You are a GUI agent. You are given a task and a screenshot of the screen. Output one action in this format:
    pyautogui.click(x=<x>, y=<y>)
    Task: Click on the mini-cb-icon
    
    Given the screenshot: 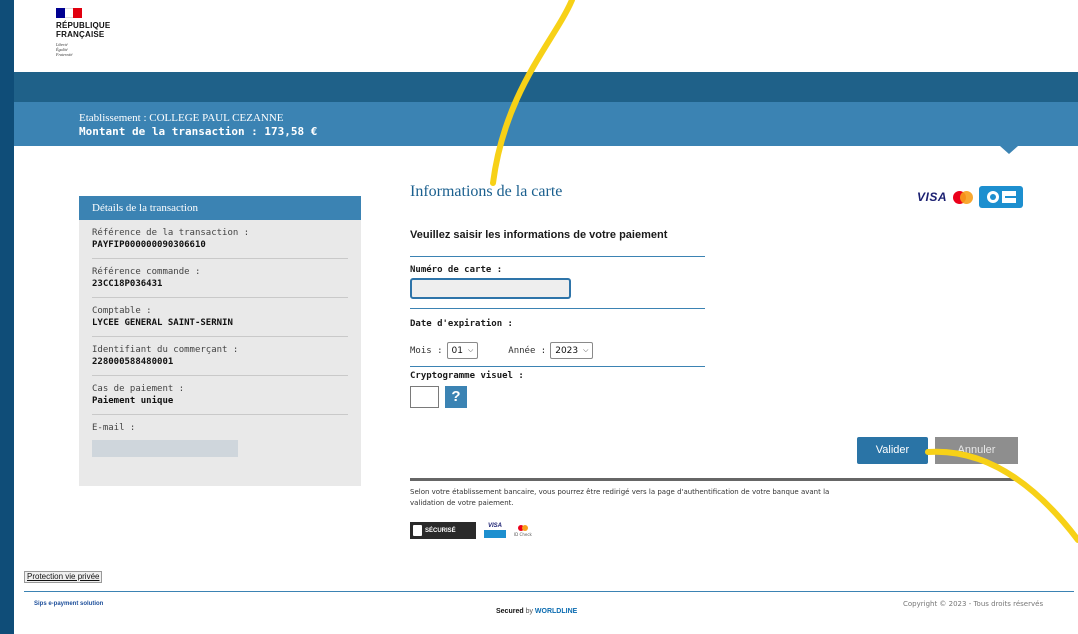 What is the action you would take?
    pyautogui.click(x=495, y=534)
    